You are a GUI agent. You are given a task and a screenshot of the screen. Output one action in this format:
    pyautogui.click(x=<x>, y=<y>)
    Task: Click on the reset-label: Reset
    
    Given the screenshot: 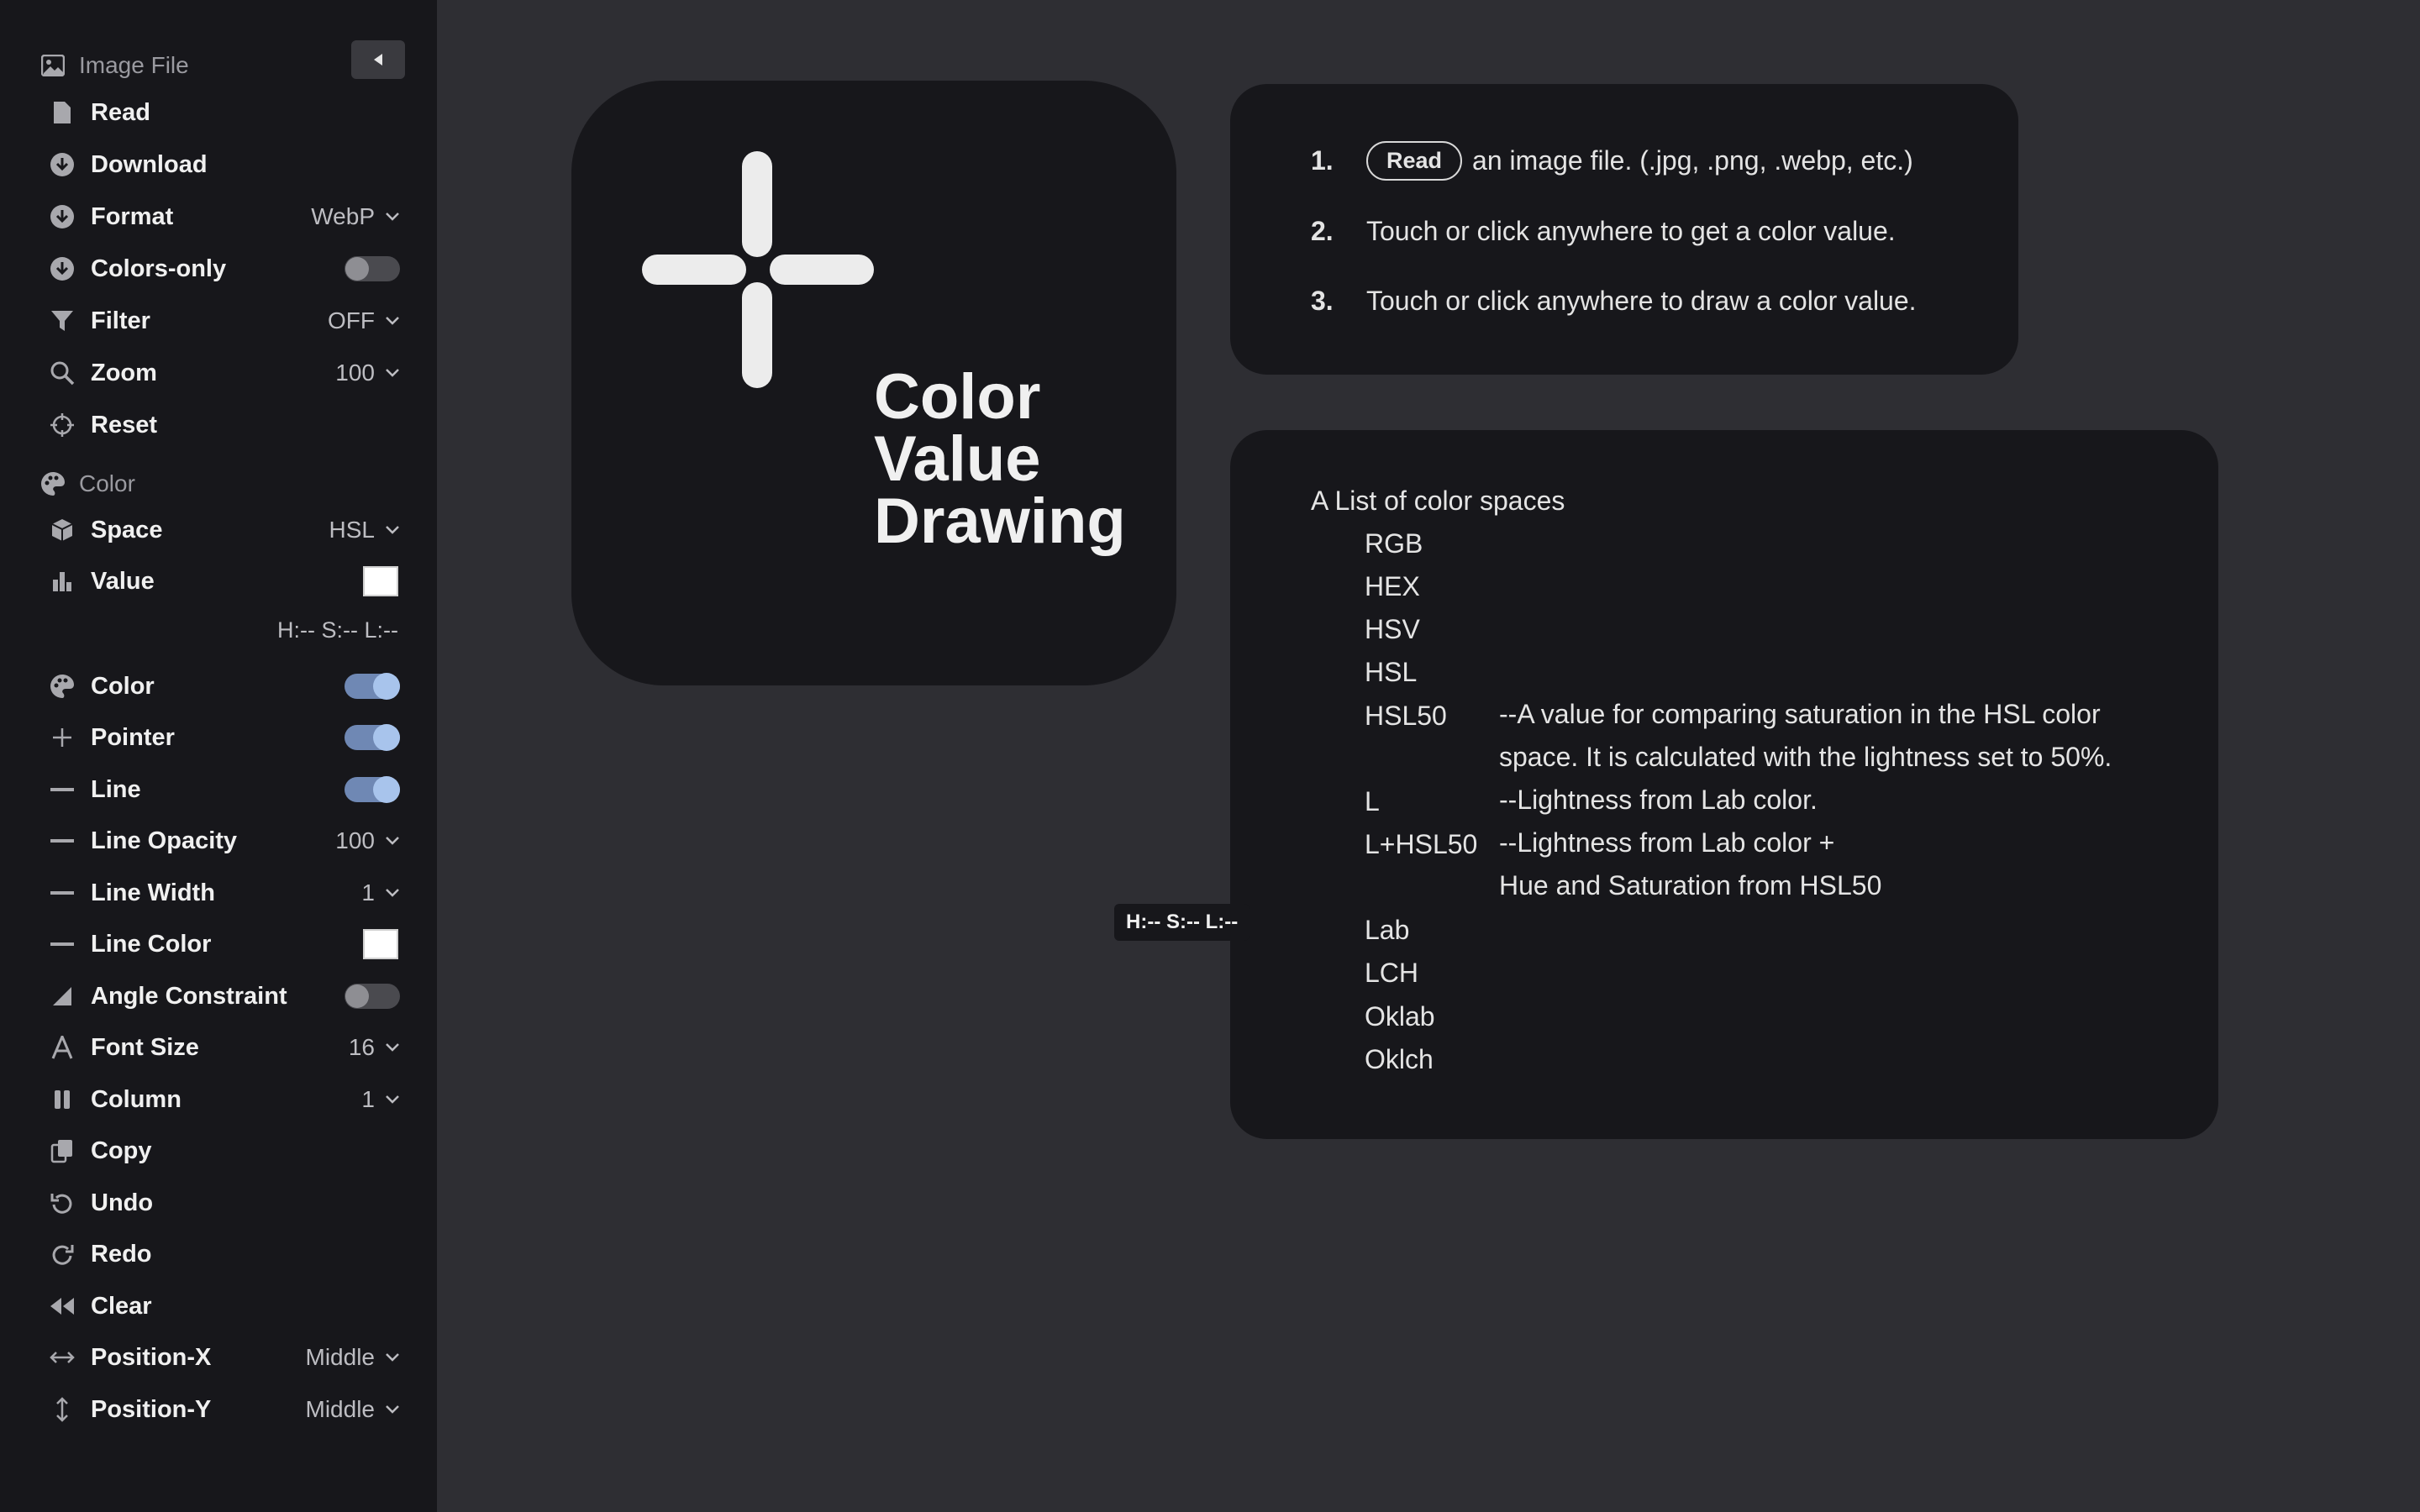 What is the action you would take?
    pyautogui.click(x=124, y=424)
    